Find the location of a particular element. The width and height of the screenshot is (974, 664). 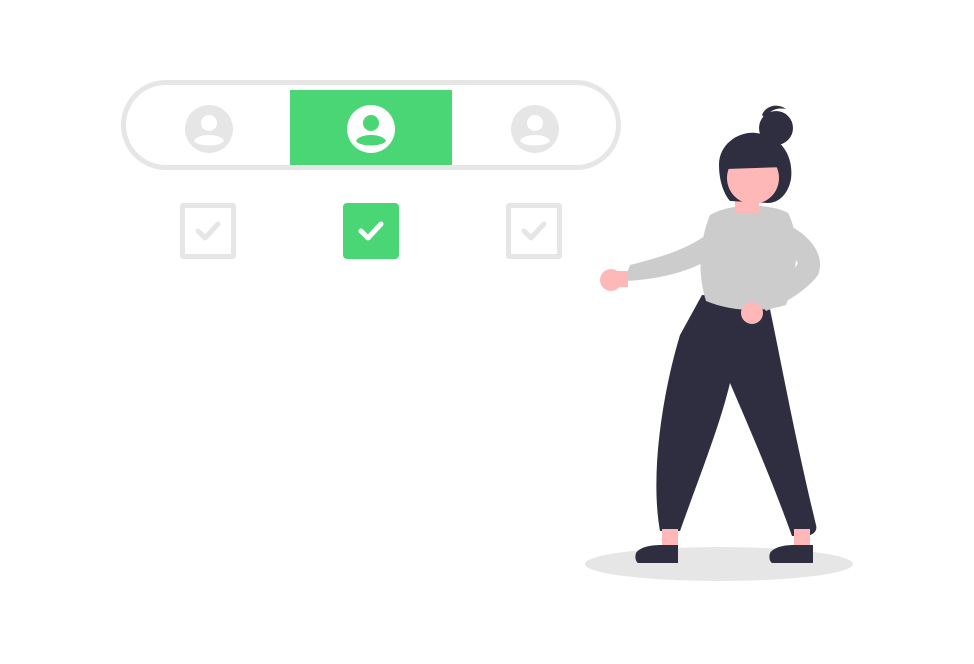

left-shoe is located at coordinates (656, 554).